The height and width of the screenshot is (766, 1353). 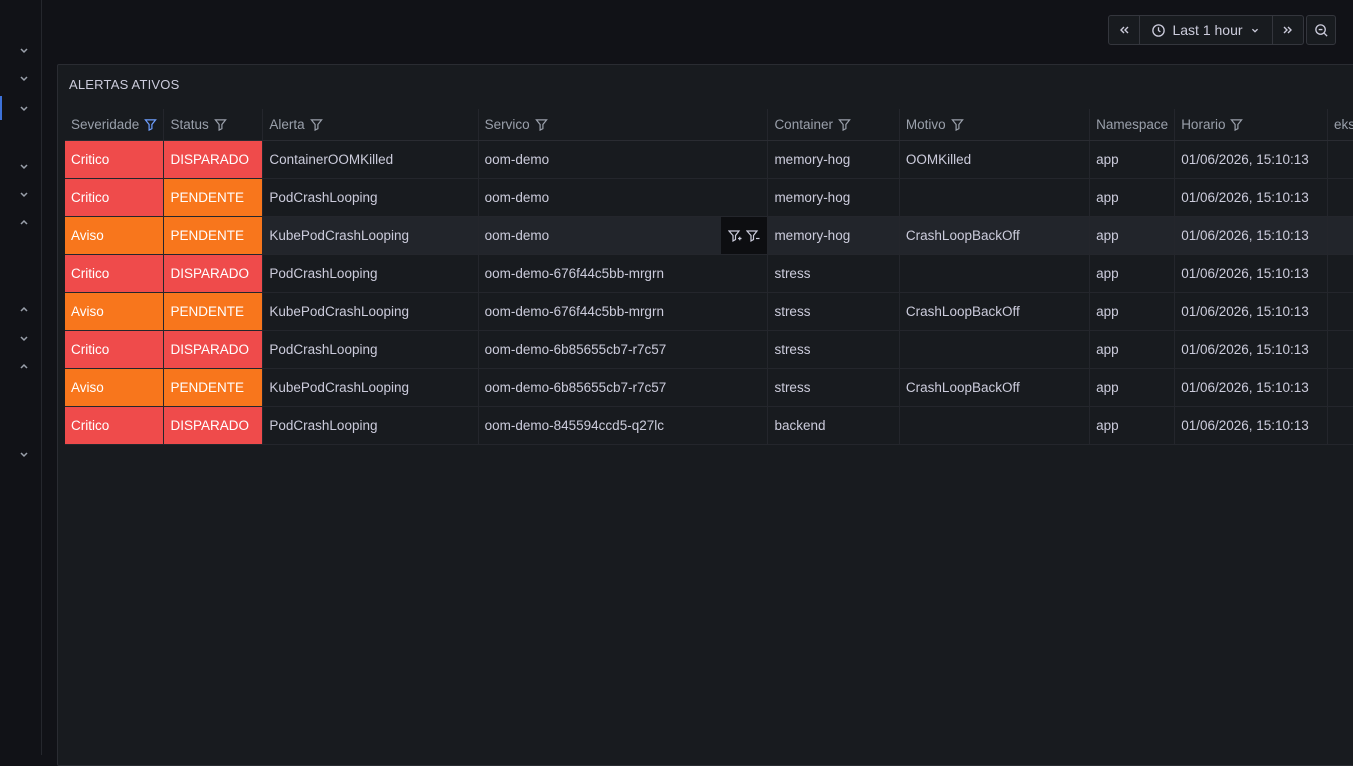 What do you see at coordinates (623, 125) in the screenshot?
I see `column-header-servico: Servico` at bounding box center [623, 125].